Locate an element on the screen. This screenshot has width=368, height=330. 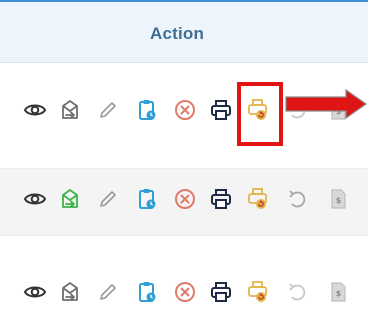
highlight-box is located at coordinates (260, 114).